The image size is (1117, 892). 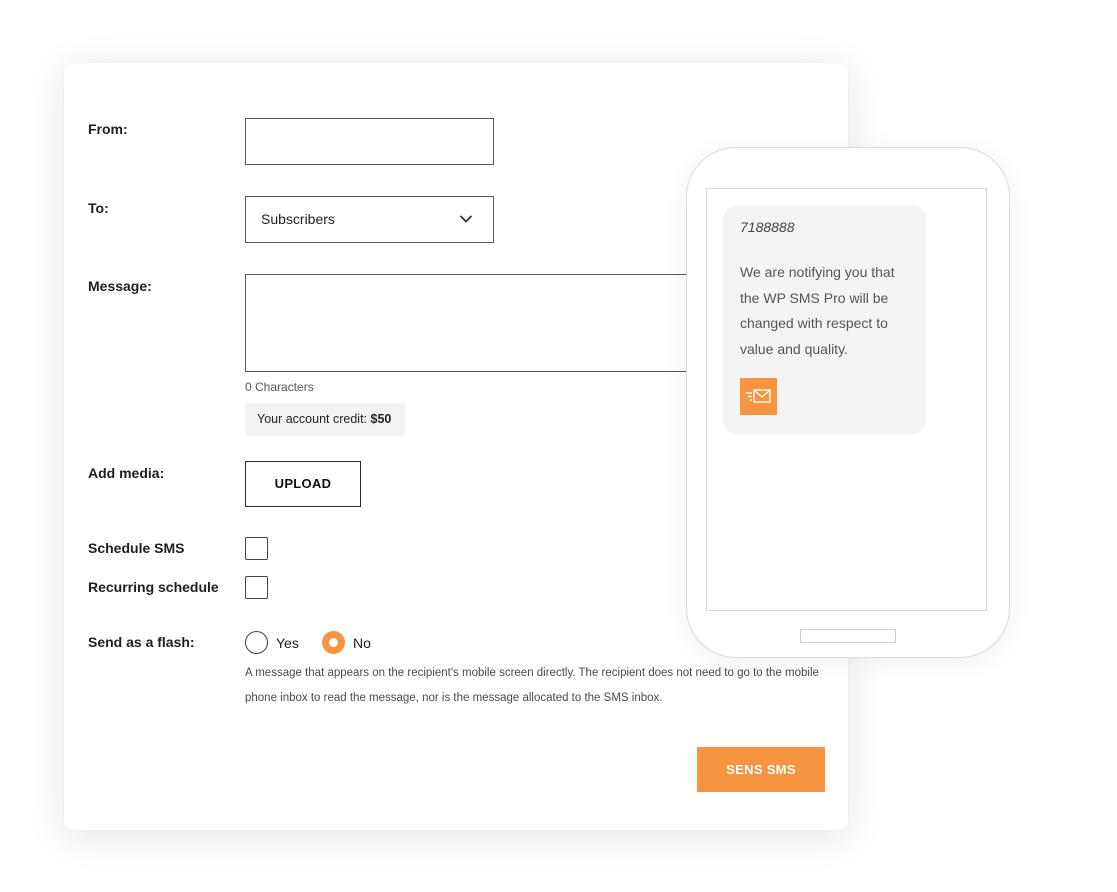 I want to click on mail-icon, so click(x=758, y=396).